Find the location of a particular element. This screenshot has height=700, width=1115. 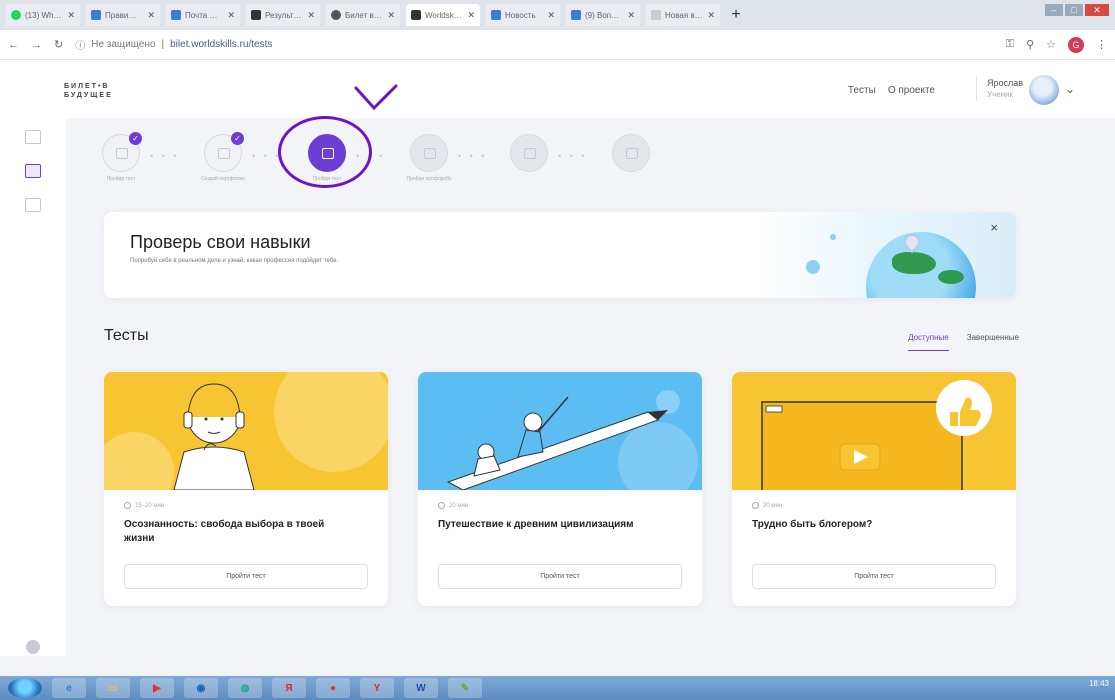

browser-tab: Почта M… ✕ is located at coordinates (203, 15).